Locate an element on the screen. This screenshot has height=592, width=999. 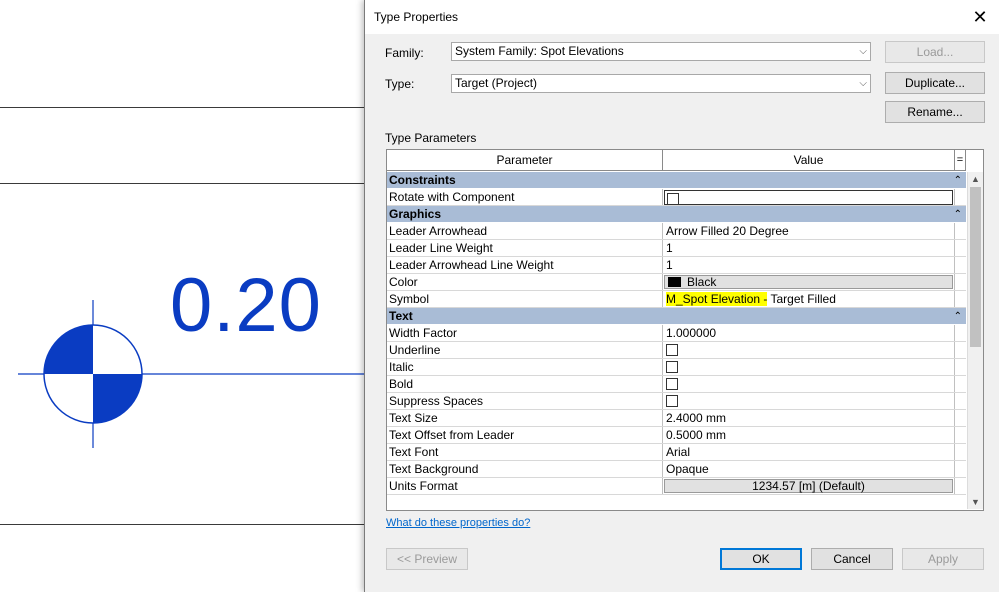
param-value: 2.4000 mm is located at coordinates (809, 418).